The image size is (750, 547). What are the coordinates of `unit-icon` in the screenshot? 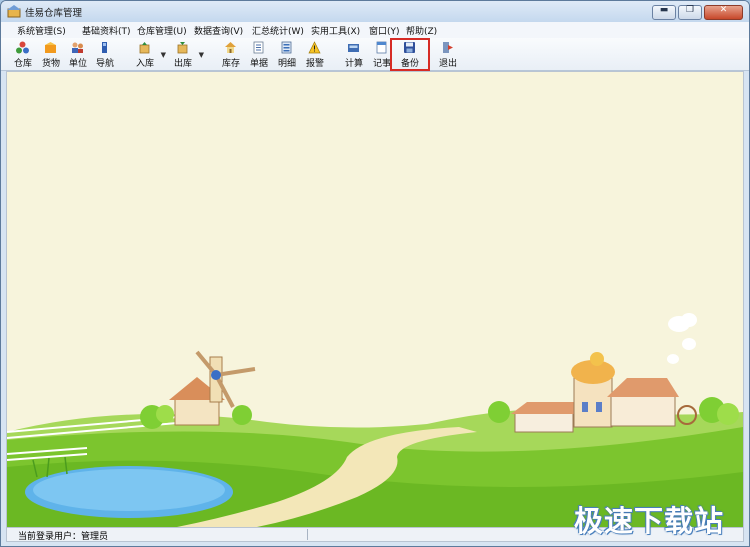 It's located at (77, 47).